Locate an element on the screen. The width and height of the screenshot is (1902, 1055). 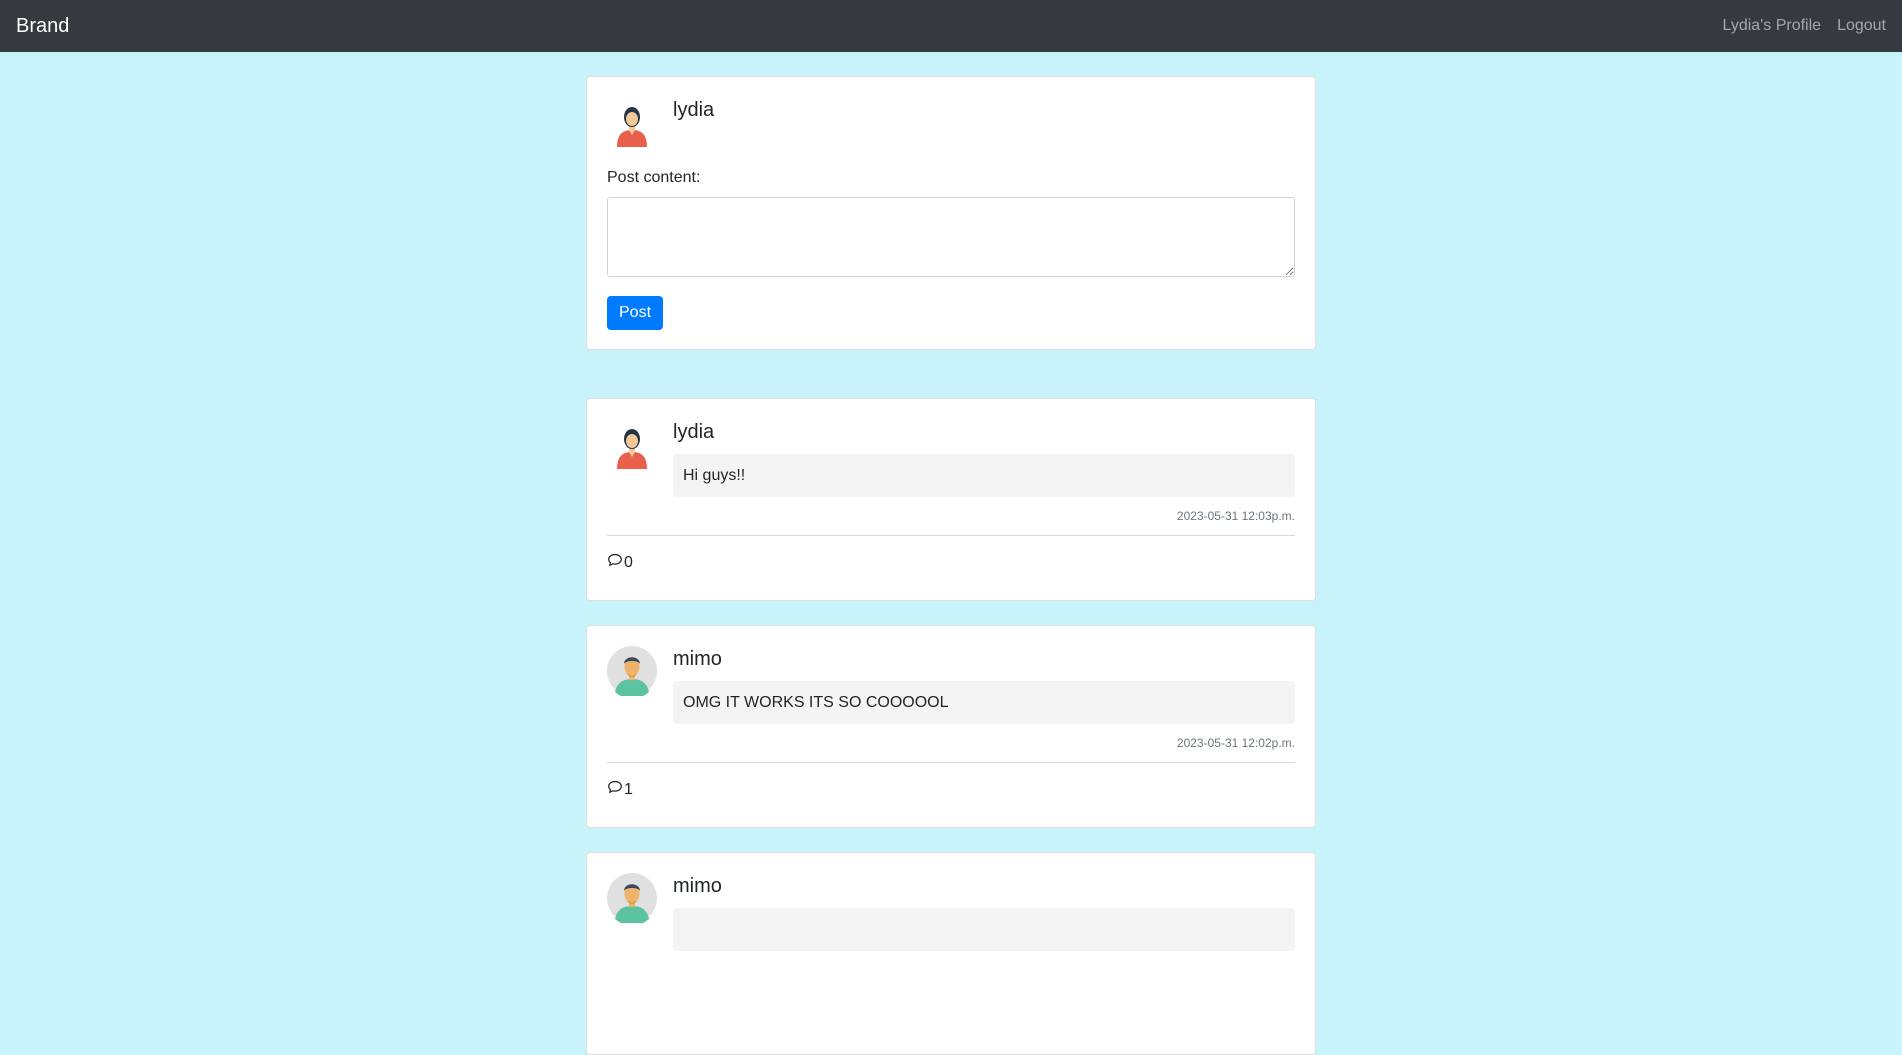
post-content: OMG IT WORKS ITS SO COOOOOL is located at coordinates (984, 702).